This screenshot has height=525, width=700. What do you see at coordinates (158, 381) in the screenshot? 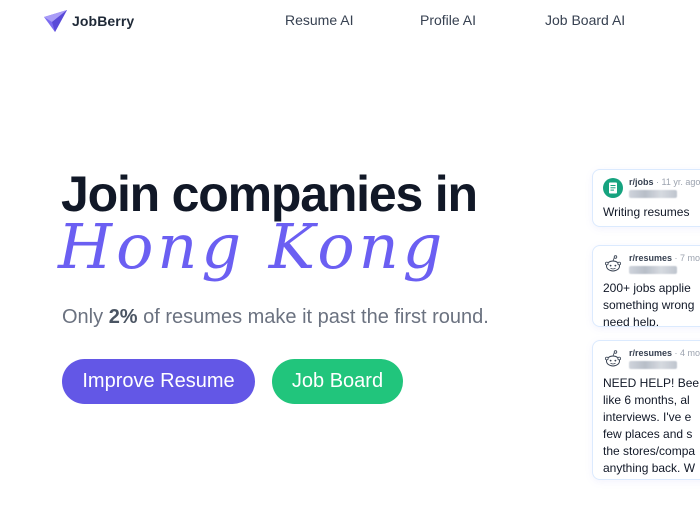
I see `improve-resume-button: Improve Resume` at bounding box center [158, 381].